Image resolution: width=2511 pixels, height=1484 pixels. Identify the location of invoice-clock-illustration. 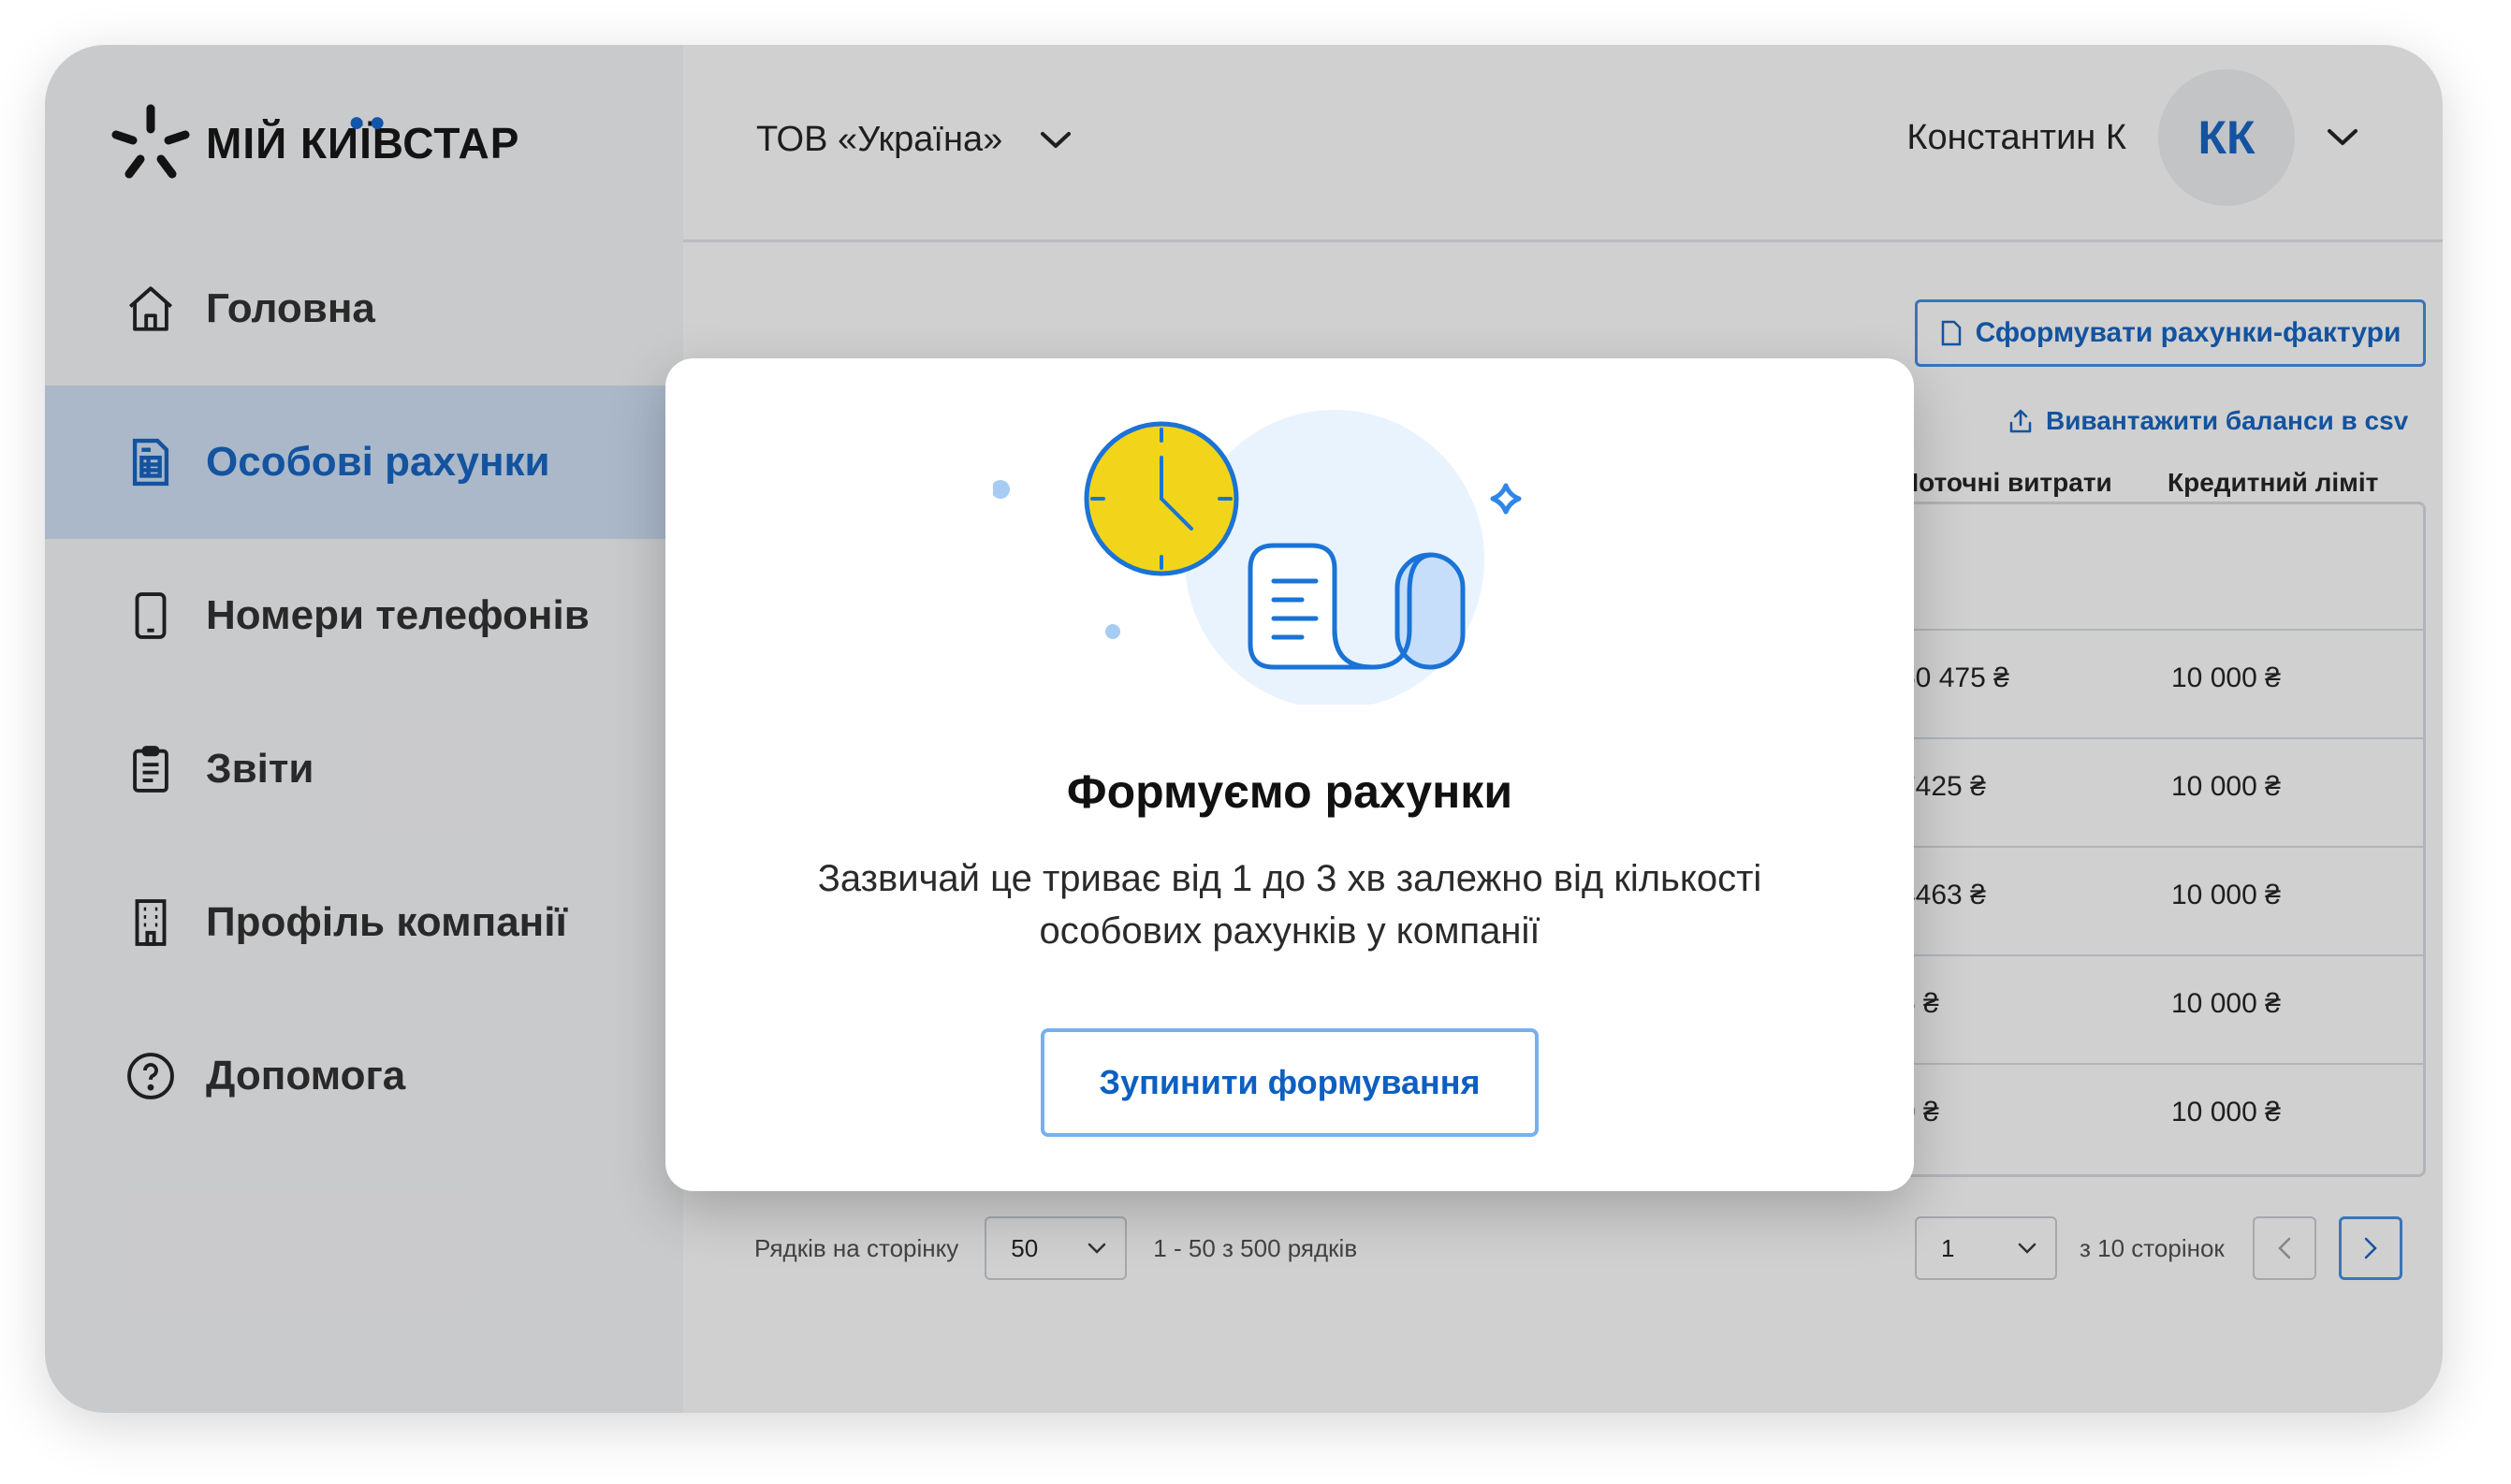
(1257, 557).